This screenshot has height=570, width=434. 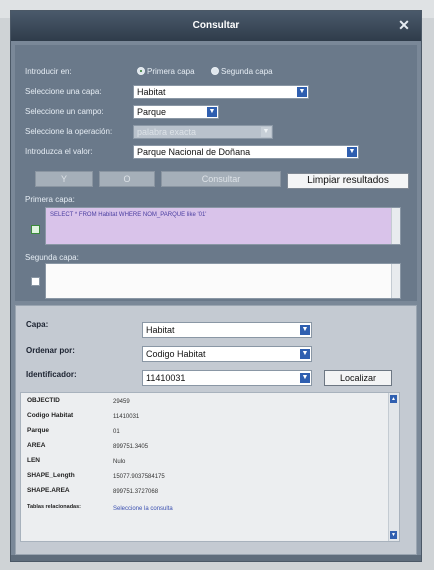 I want to click on introducir-en-label: Introducir en:, so click(x=48, y=71).